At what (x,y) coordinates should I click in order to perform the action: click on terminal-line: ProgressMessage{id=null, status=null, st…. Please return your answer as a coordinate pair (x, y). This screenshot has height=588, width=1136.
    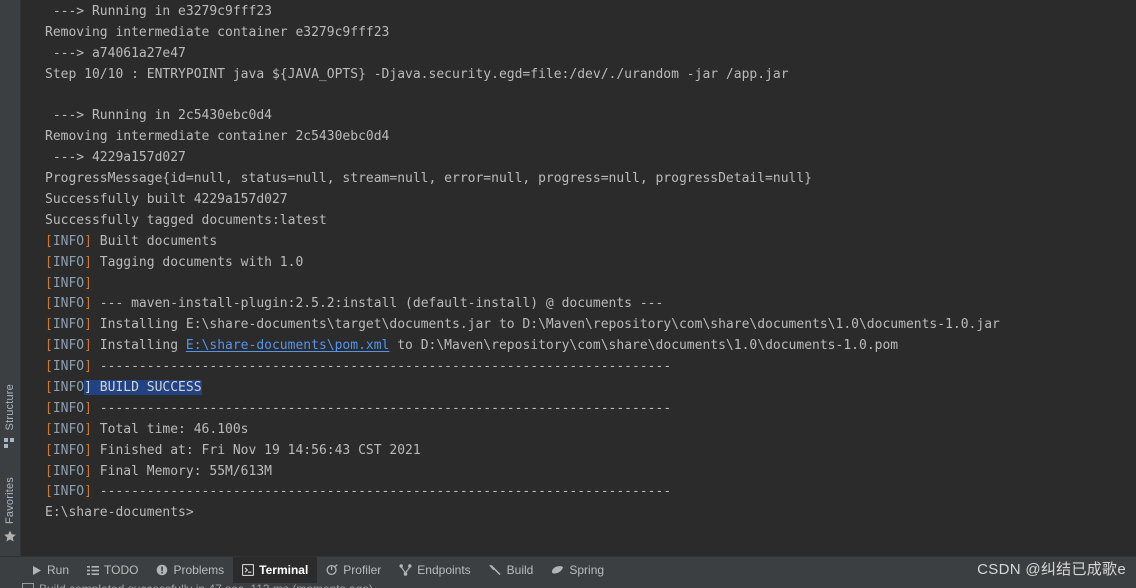
    Looking at the image, I should click on (590, 179).